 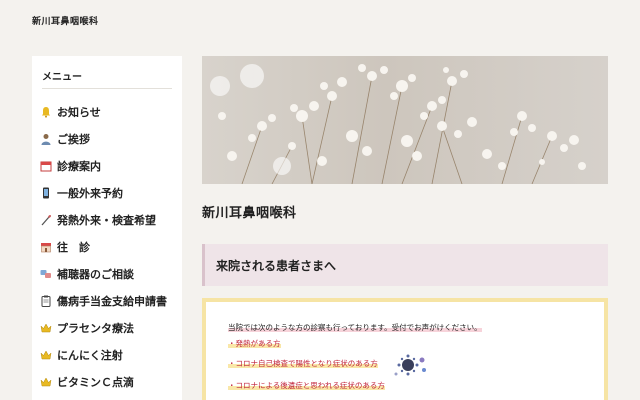 I want to click on sidebar-item-placenta: プラセンタ療法, so click(x=110, y=328).